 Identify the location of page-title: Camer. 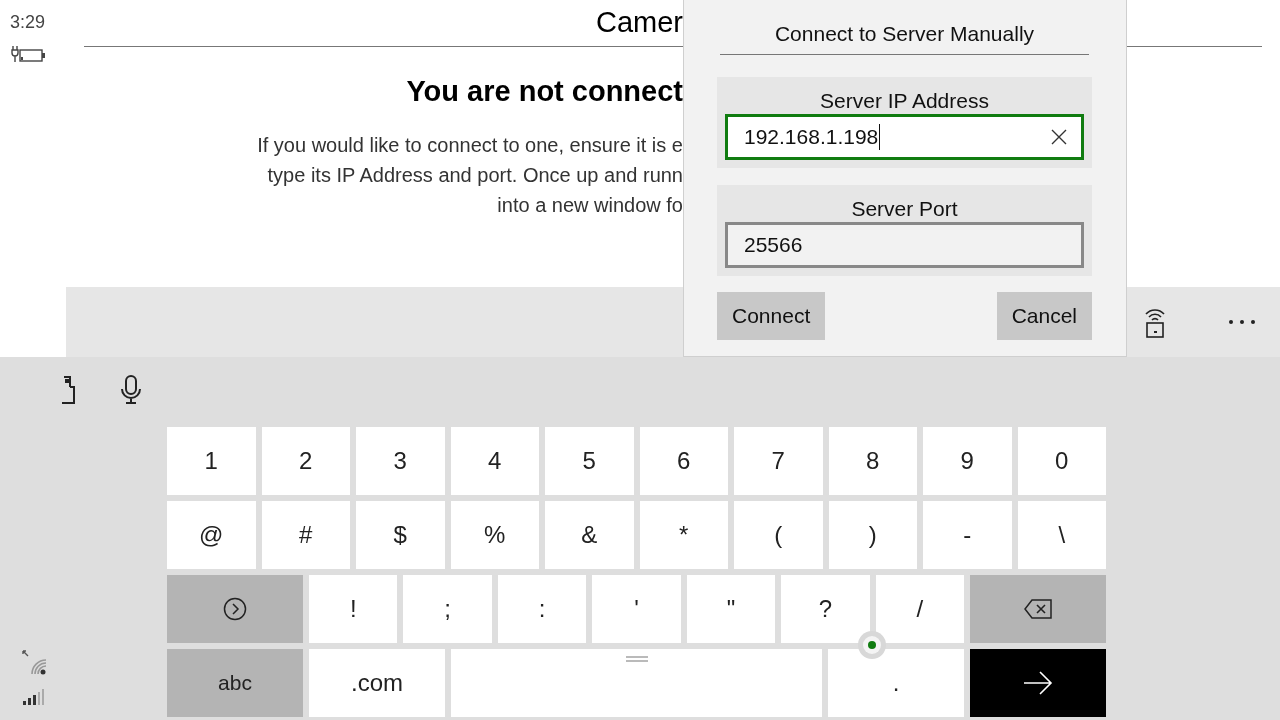
(639, 22).